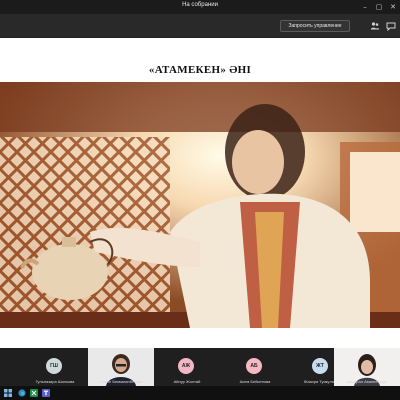  I want to click on participant-name: Гульназира Шалкова, so click(55, 381).